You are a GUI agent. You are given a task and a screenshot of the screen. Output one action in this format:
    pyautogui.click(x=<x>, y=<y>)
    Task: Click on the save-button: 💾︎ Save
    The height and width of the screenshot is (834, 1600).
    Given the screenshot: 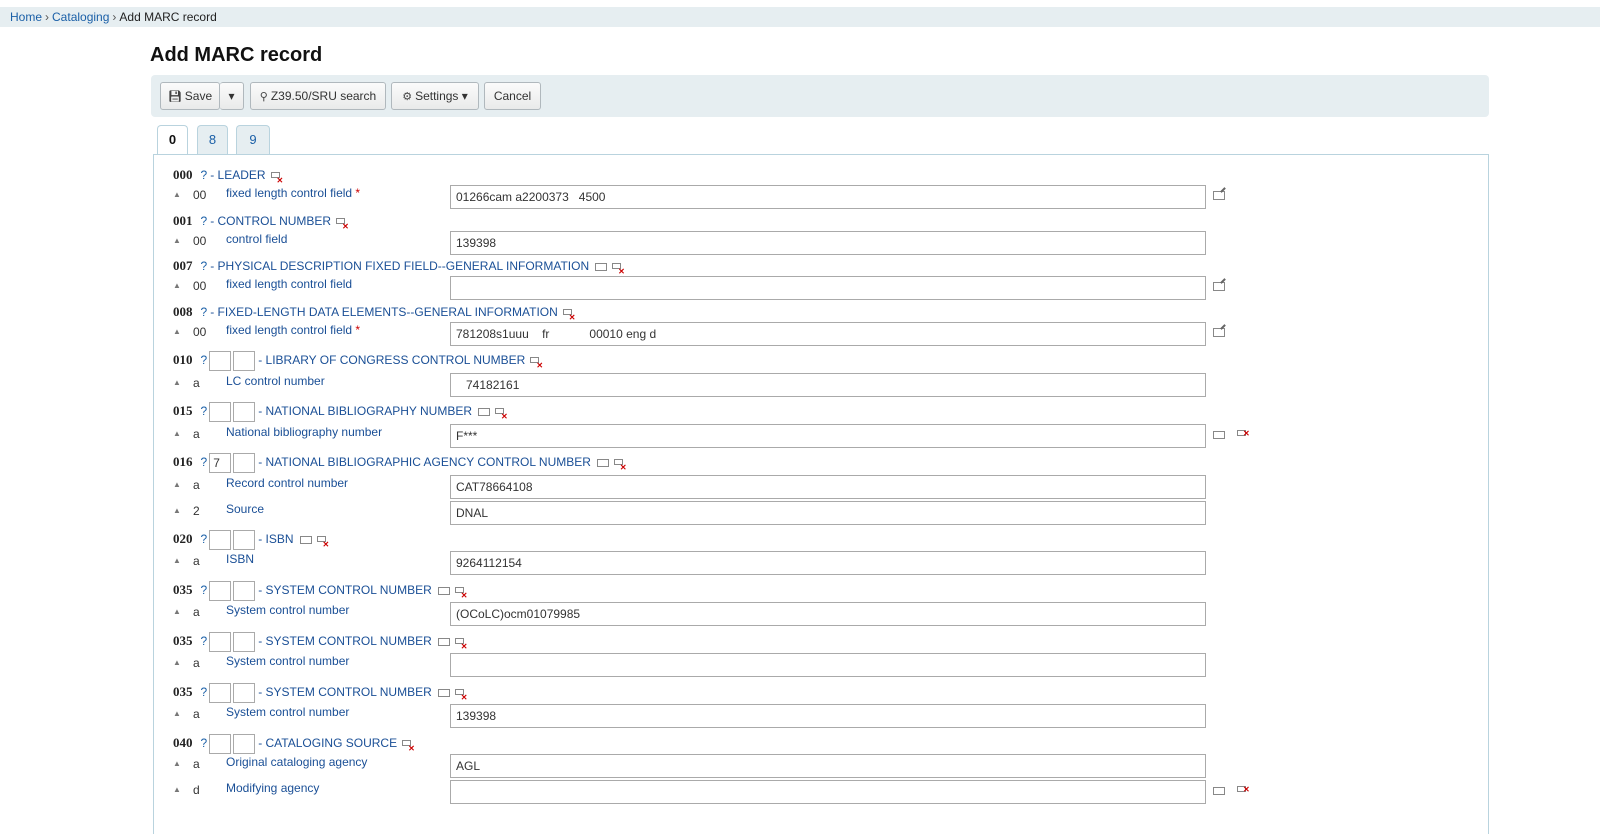 What is the action you would take?
    pyautogui.click(x=190, y=96)
    